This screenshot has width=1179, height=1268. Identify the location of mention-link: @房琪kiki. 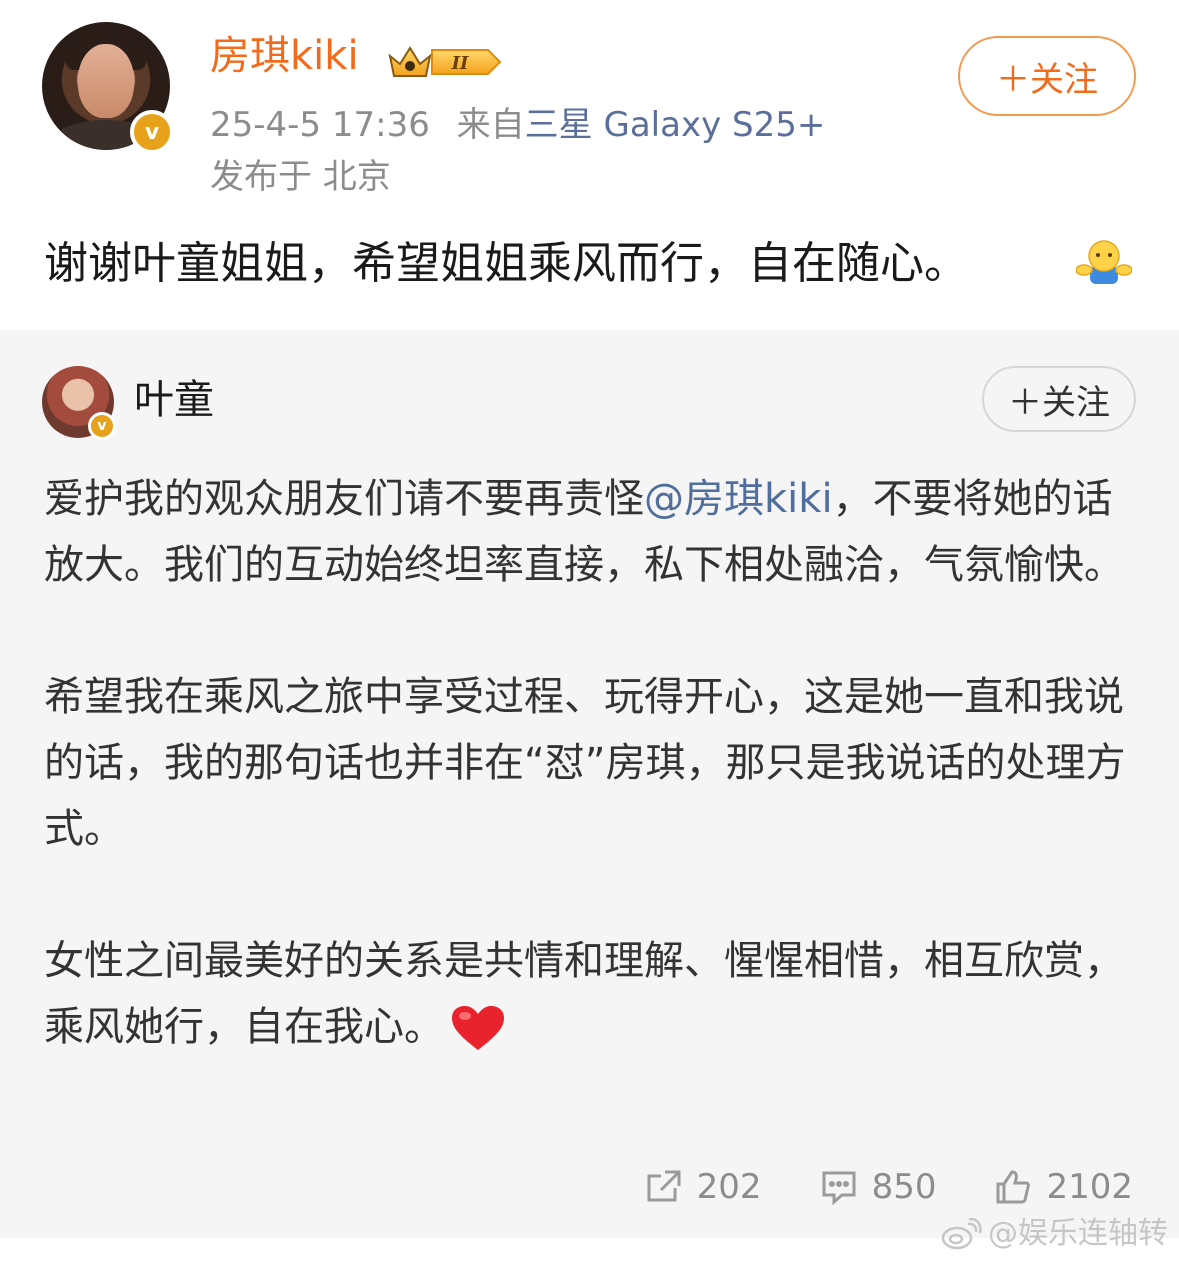
(738, 499).